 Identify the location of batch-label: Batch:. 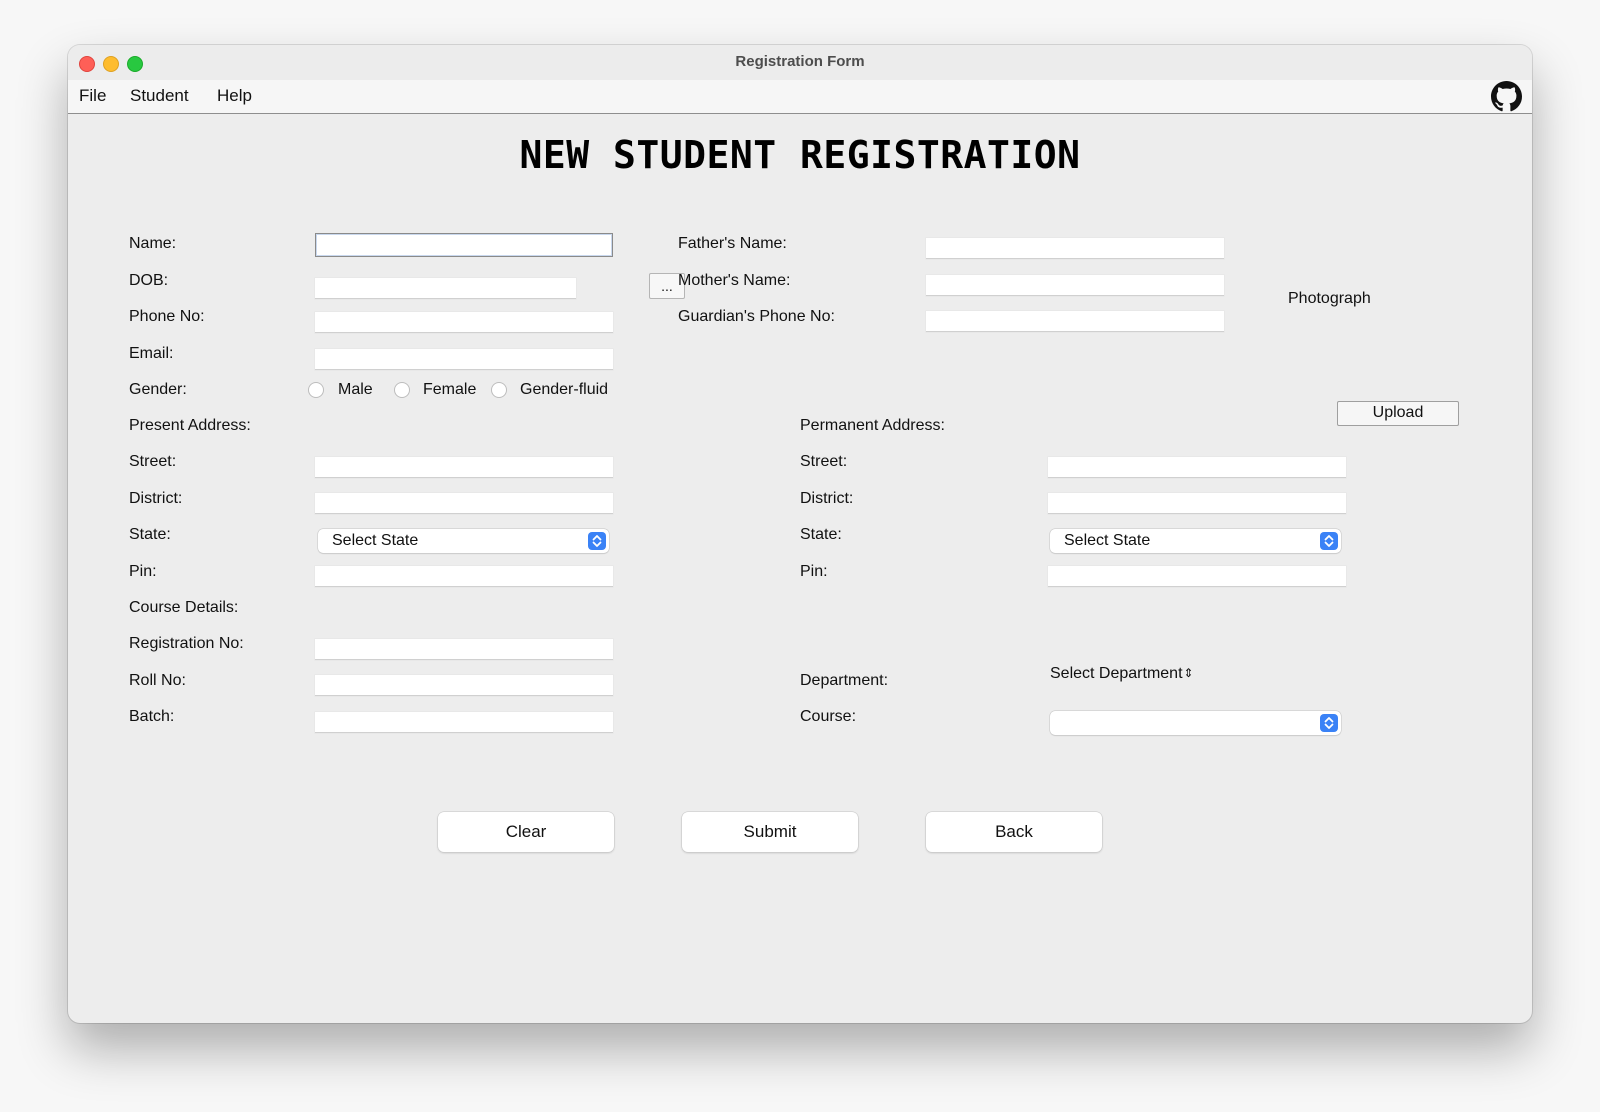
(152, 716).